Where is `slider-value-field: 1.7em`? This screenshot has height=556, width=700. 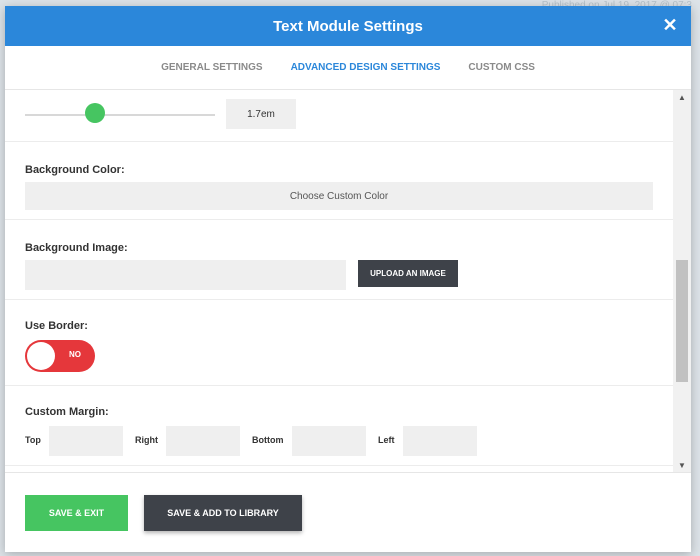
slider-value-field: 1.7em is located at coordinates (261, 114).